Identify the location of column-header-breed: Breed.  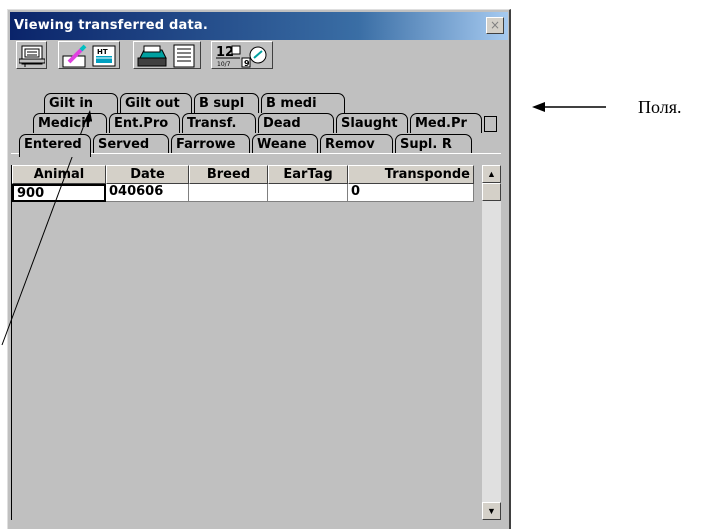
(228, 174).